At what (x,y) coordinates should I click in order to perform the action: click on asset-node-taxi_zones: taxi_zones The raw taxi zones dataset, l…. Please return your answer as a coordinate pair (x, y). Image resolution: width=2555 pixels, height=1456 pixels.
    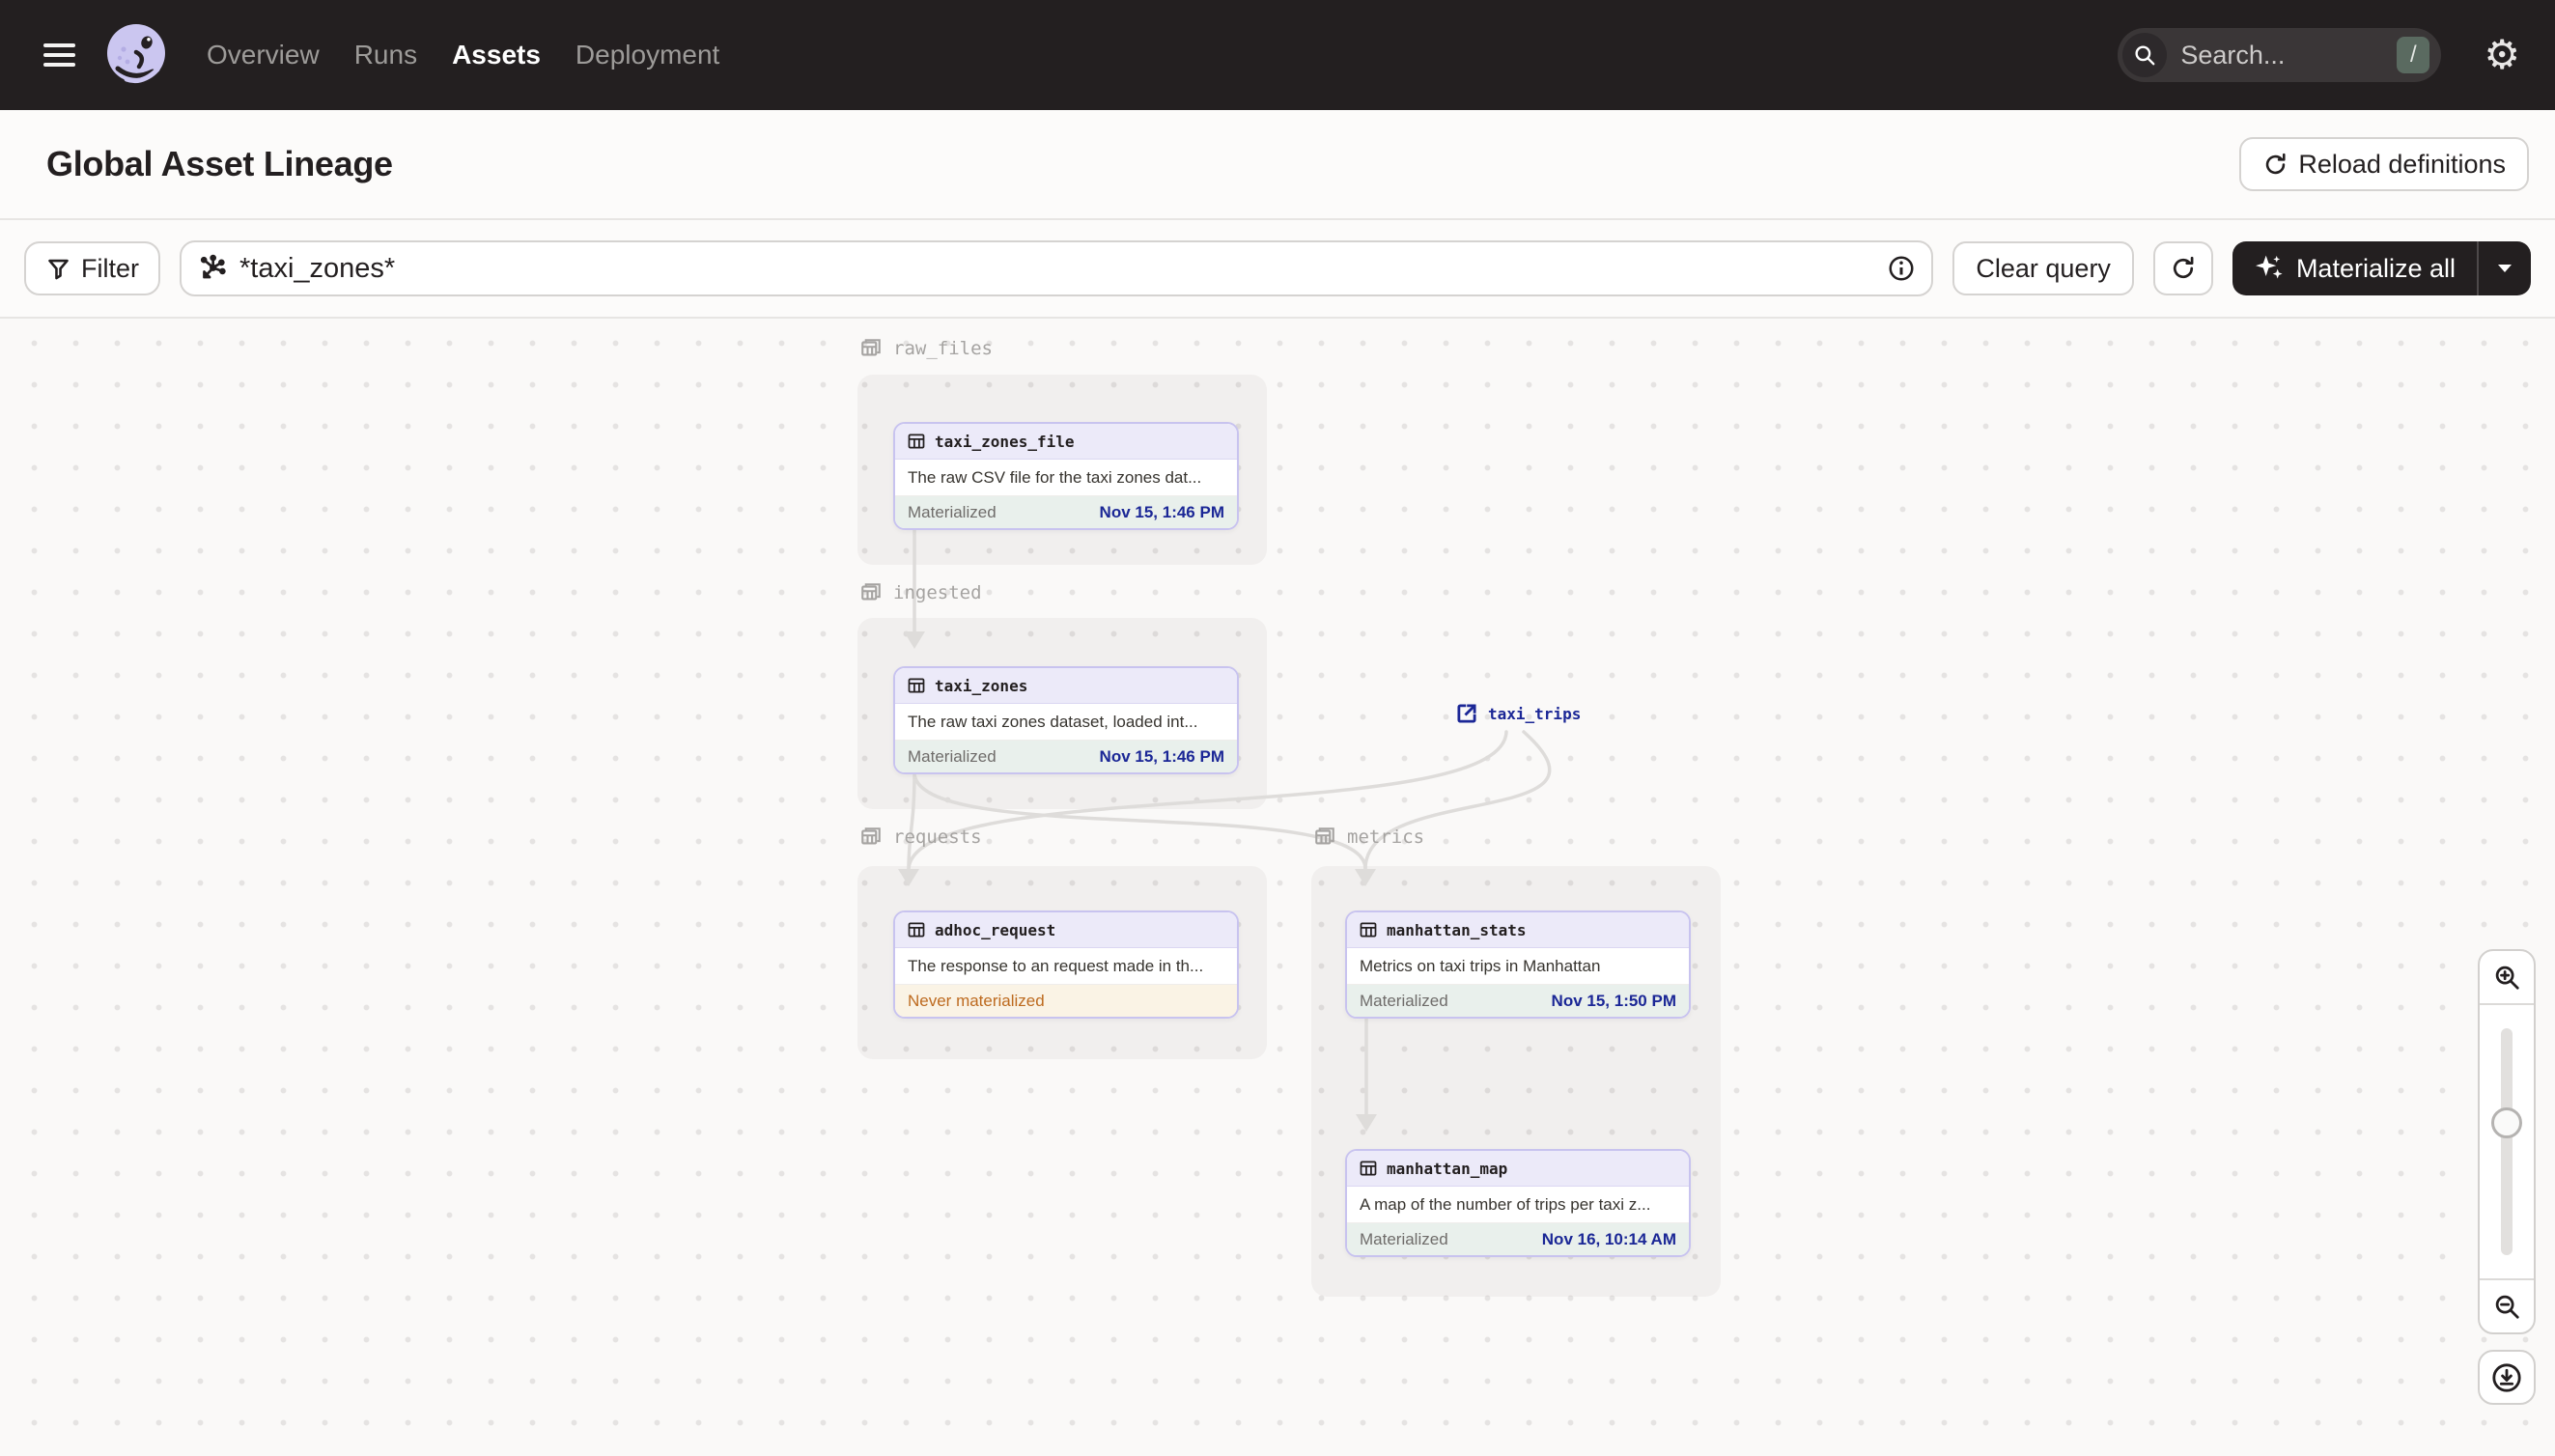
    Looking at the image, I should click on (1066, 720).